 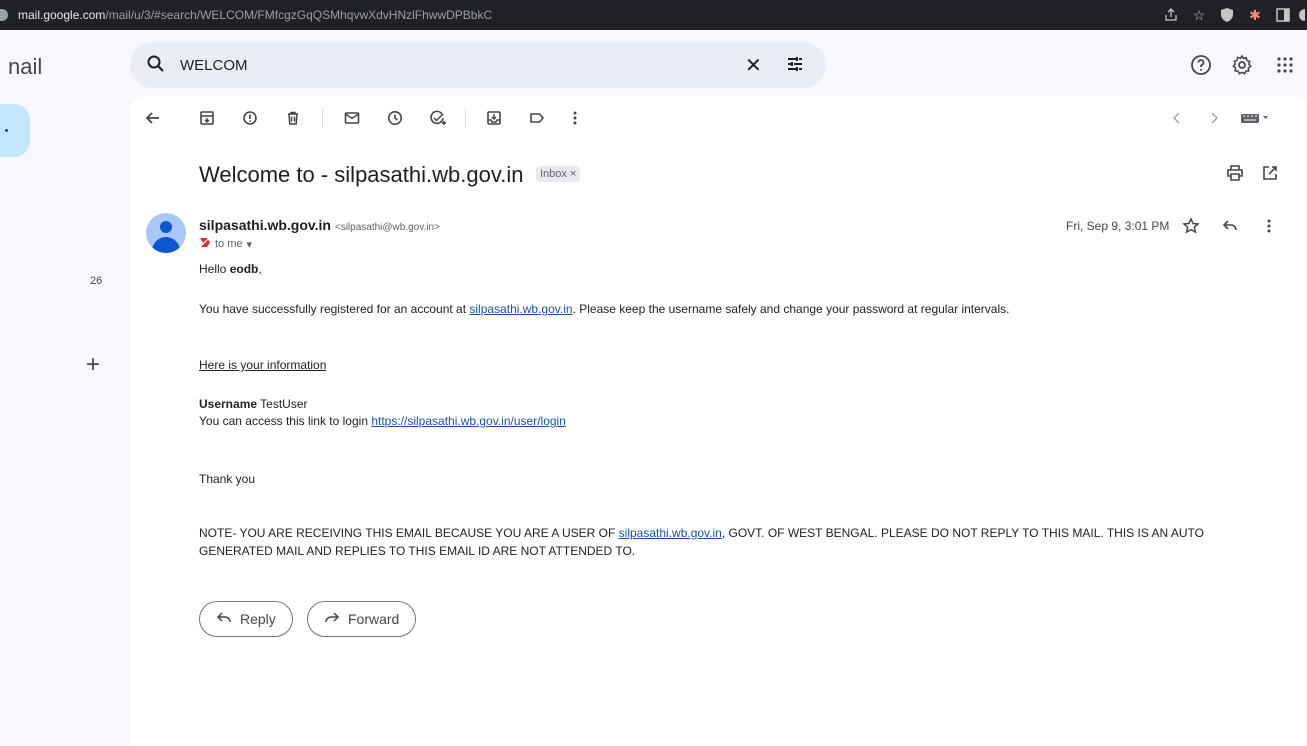 I want to click on avatar-body, so click(x=166, y=245).